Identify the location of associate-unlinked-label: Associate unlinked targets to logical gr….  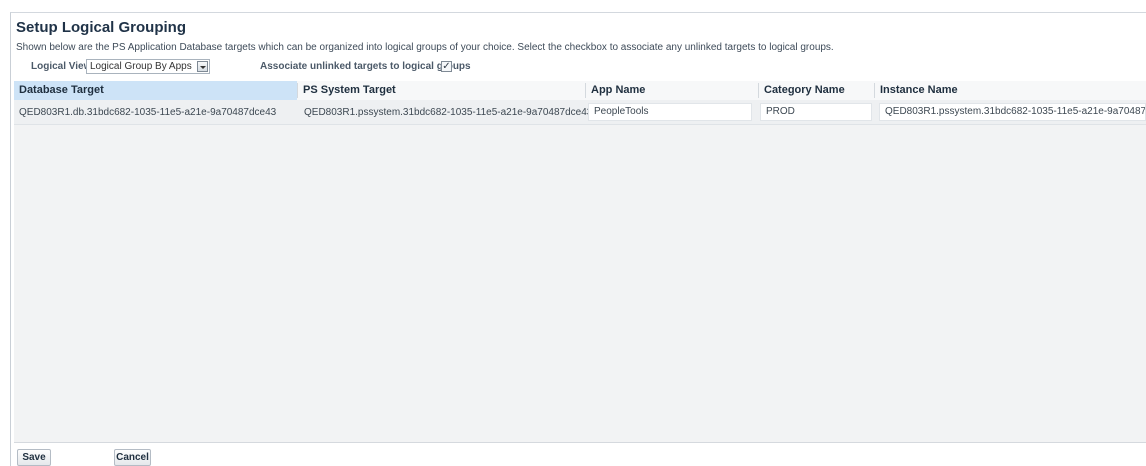
(365, 66).